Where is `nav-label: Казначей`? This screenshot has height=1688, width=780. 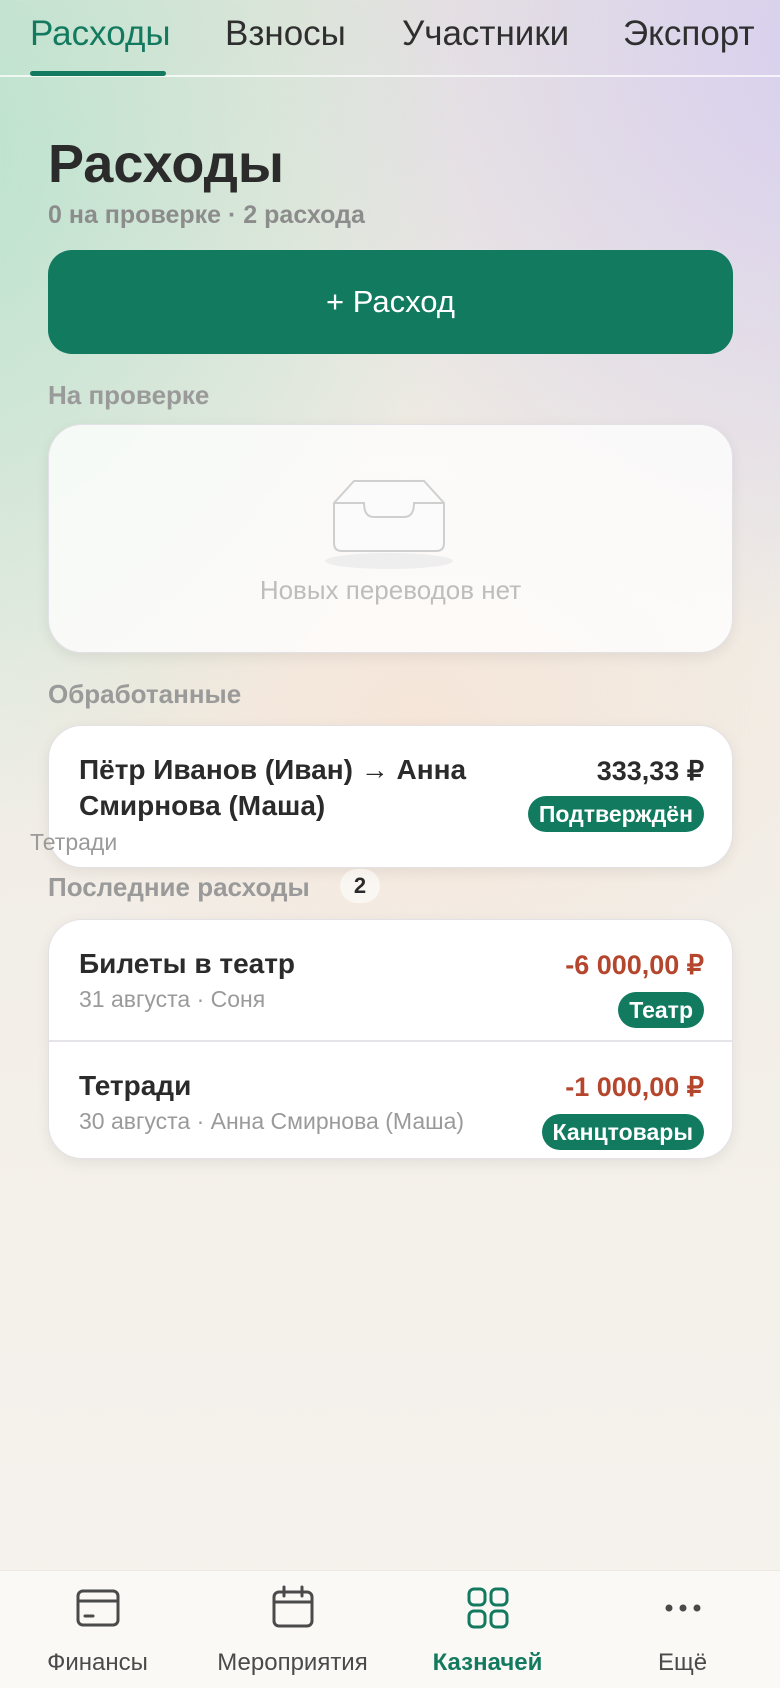
nav-label: Казначей is located at coordinates (487, 1662).